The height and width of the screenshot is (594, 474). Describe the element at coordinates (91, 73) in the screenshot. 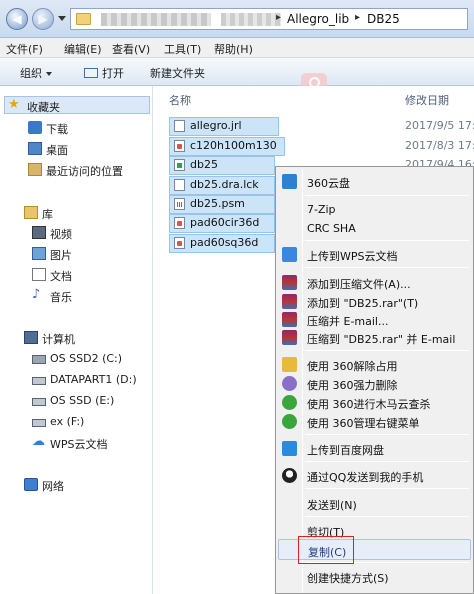

I see `open-icon` at that location.